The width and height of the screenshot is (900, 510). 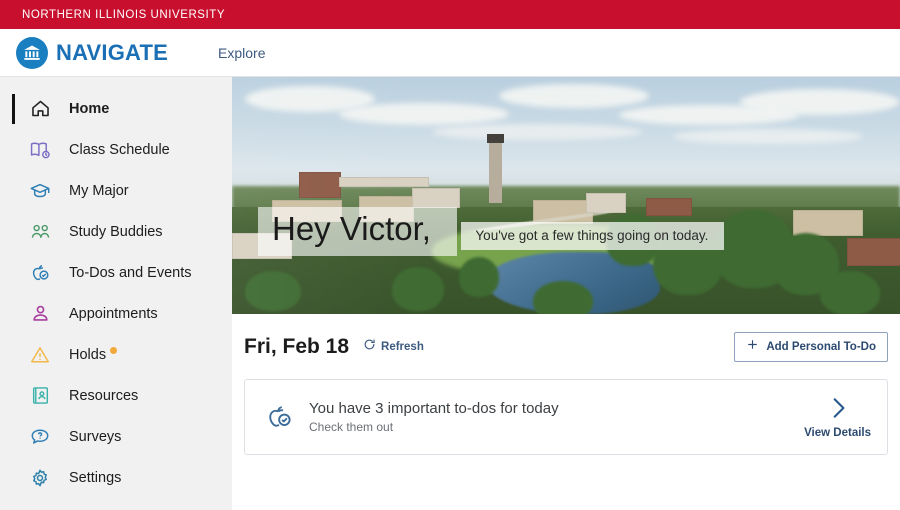 What do you see at coordinates (434, 408) in the screenshot?
I see `todo-card-title: You have 3 important to-dos for today` at bounding box center [434, 408].